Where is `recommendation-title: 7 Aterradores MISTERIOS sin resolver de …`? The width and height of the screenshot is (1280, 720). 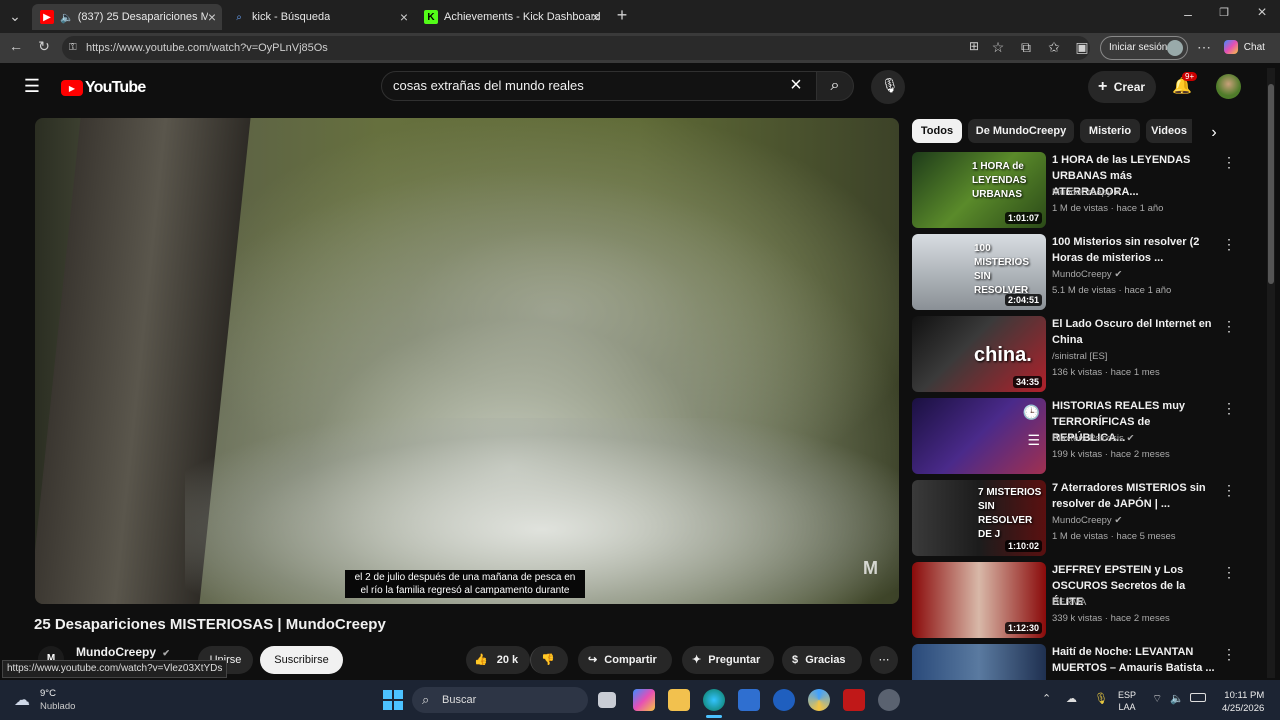
recommendation-title: 7 Aterradores MISTERIOS sin resolver de … is located at coordinates (1135, 496).